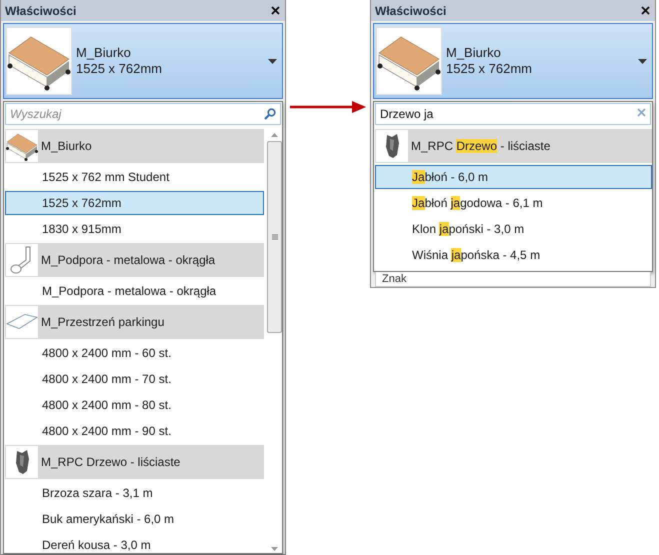  What do you see at coordinates (274, 549) in the screenshot?
I see `scroll-down-icon` at bounding box center [274, 549].